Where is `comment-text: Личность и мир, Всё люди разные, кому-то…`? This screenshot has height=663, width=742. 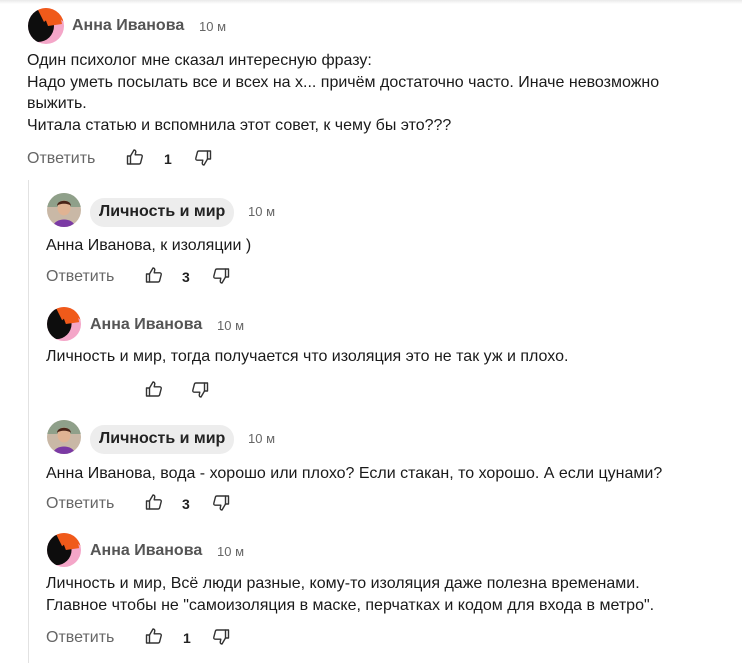 comment-text: Личность и мир, Всё люди разные, кому-то… is located at coordinates (350, 594).